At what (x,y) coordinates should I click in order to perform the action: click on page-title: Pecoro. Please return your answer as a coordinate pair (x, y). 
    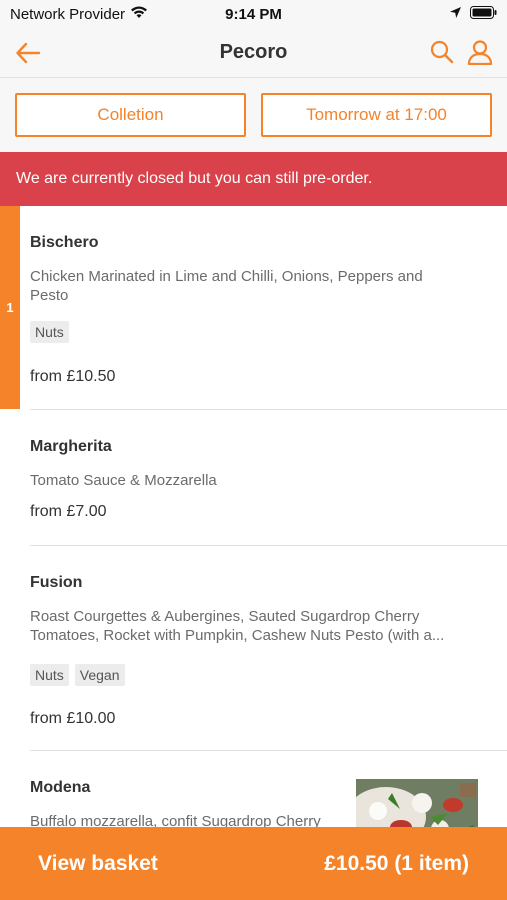
    Looking at the image, I should click on (253, 52).